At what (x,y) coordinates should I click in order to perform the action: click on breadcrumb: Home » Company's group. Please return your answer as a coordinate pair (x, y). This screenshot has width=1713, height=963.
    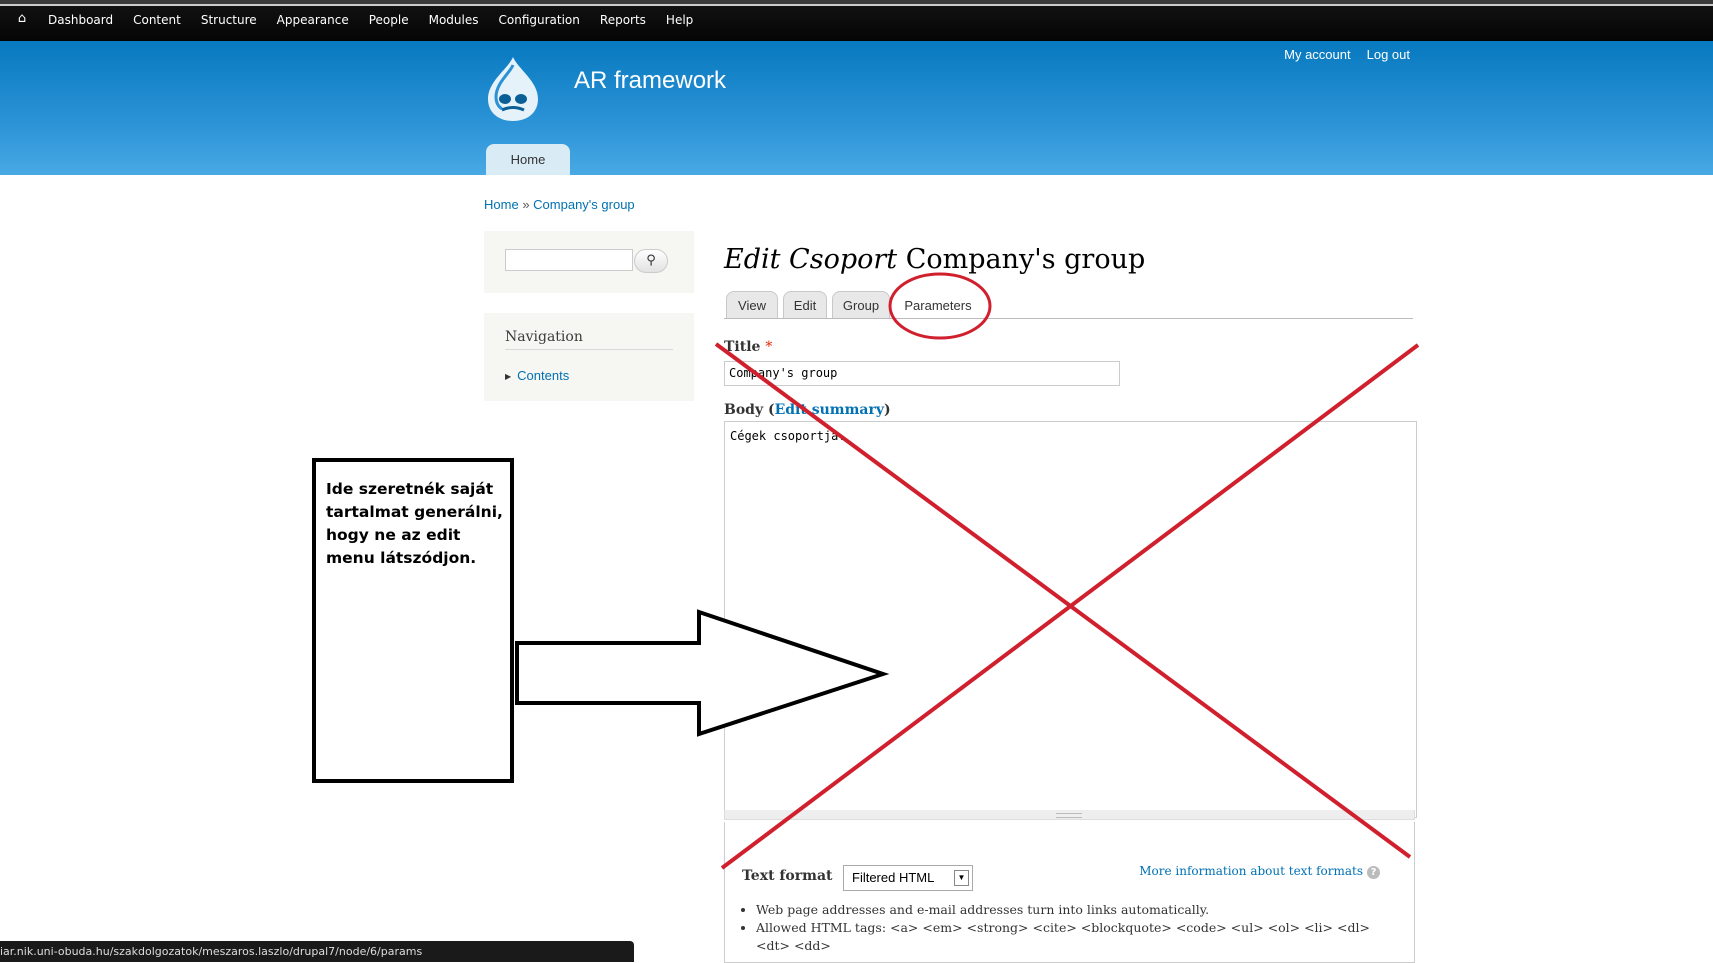
    Looking at the image, I should click on (559, 204).